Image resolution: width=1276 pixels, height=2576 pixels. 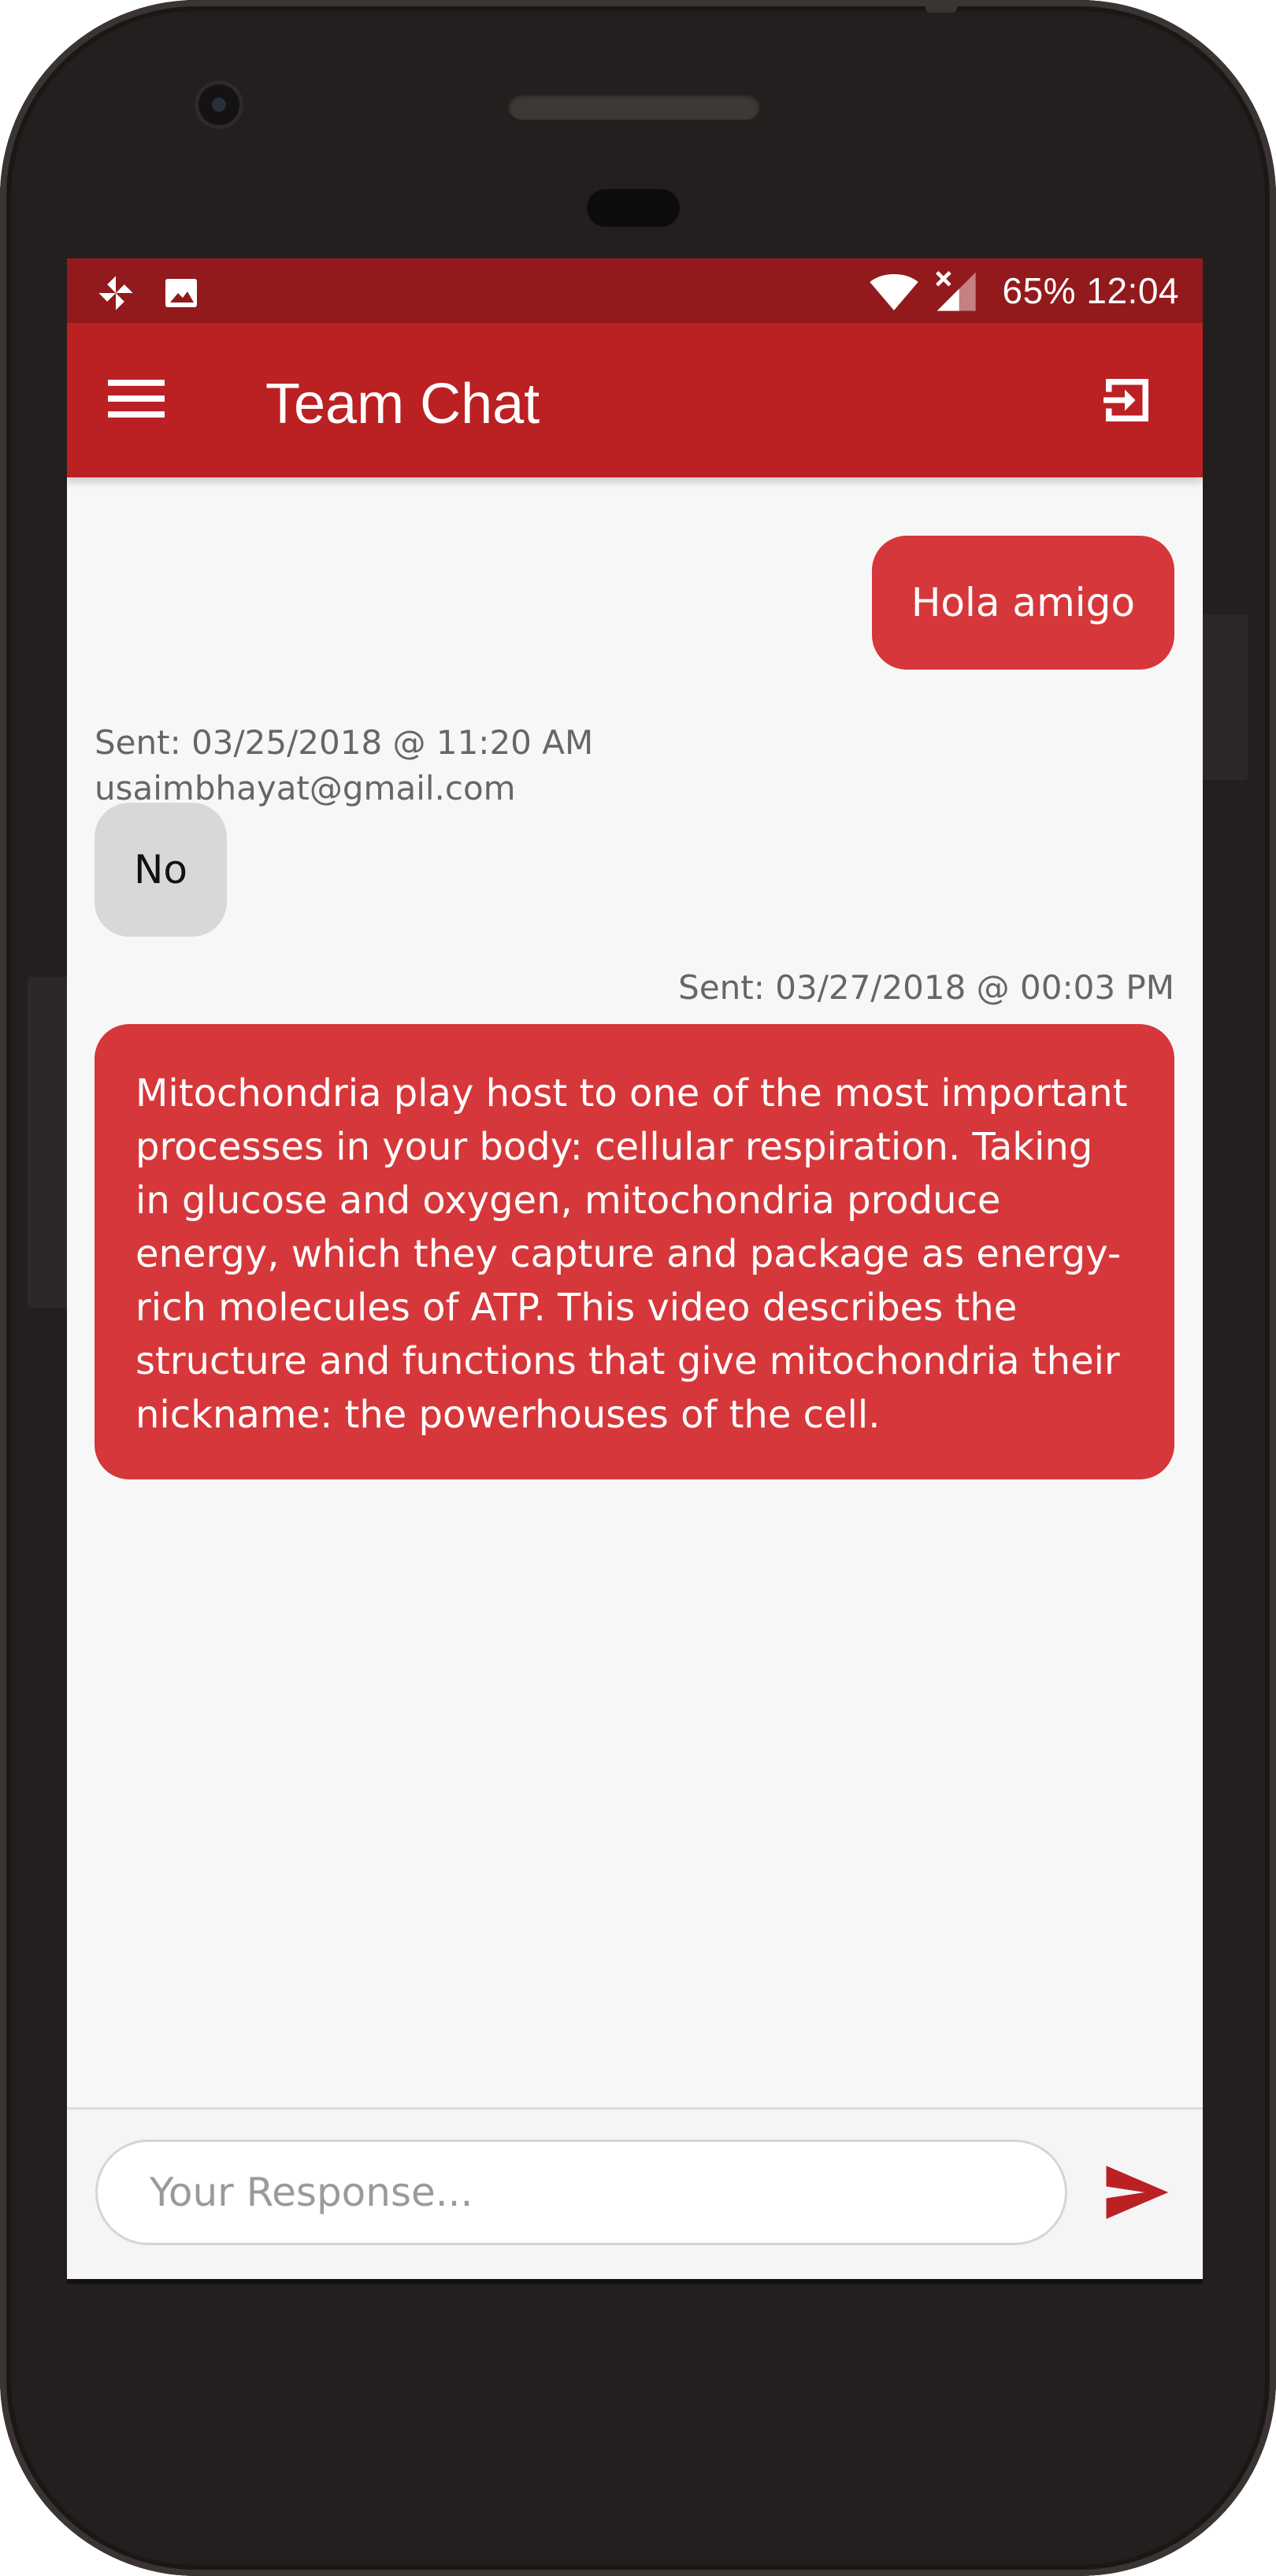 I want to click on earpiece-speaker, so click(x=634, y=106).